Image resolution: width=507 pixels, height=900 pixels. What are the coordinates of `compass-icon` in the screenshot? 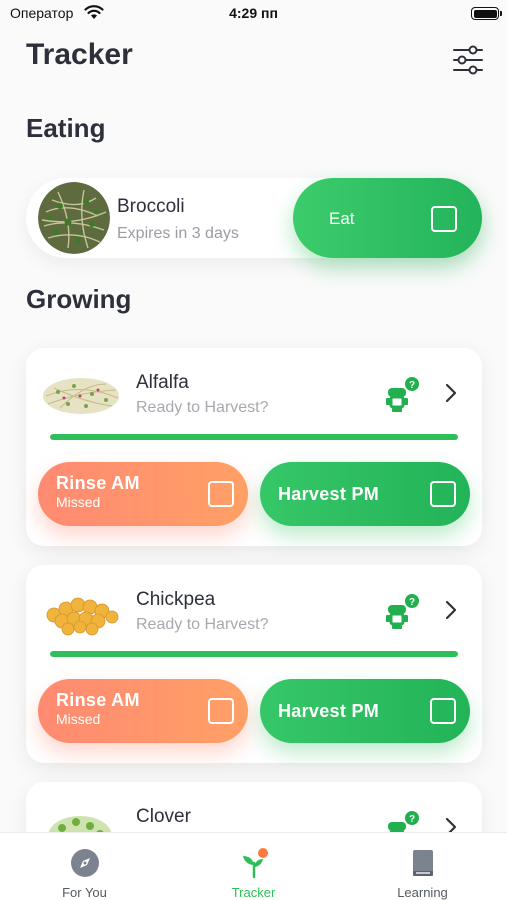 It's located at (85, 863).